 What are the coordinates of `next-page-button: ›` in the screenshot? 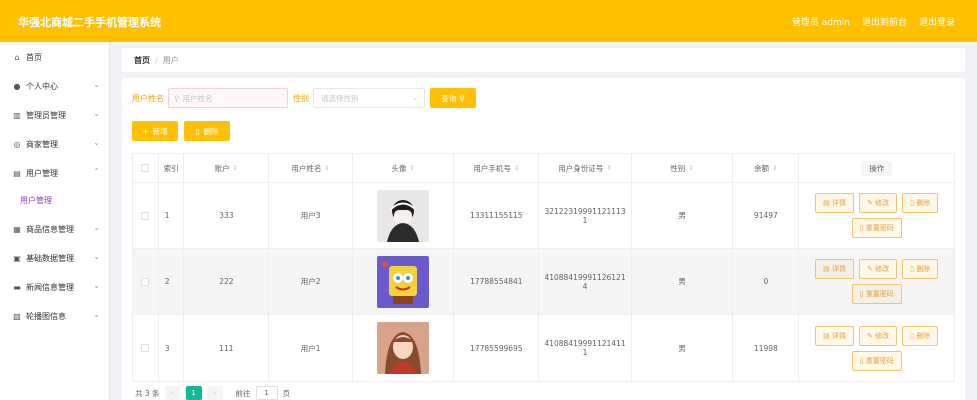 It's located at (214, 393).